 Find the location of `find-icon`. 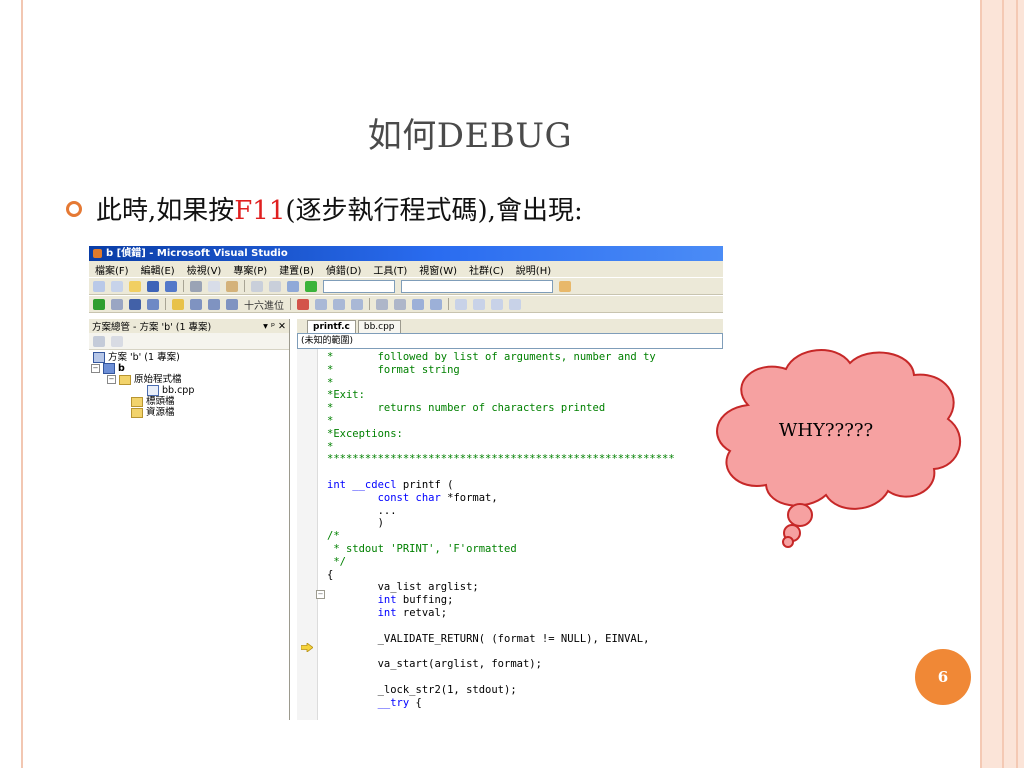

find-icon is located at coordinates (565, 286).